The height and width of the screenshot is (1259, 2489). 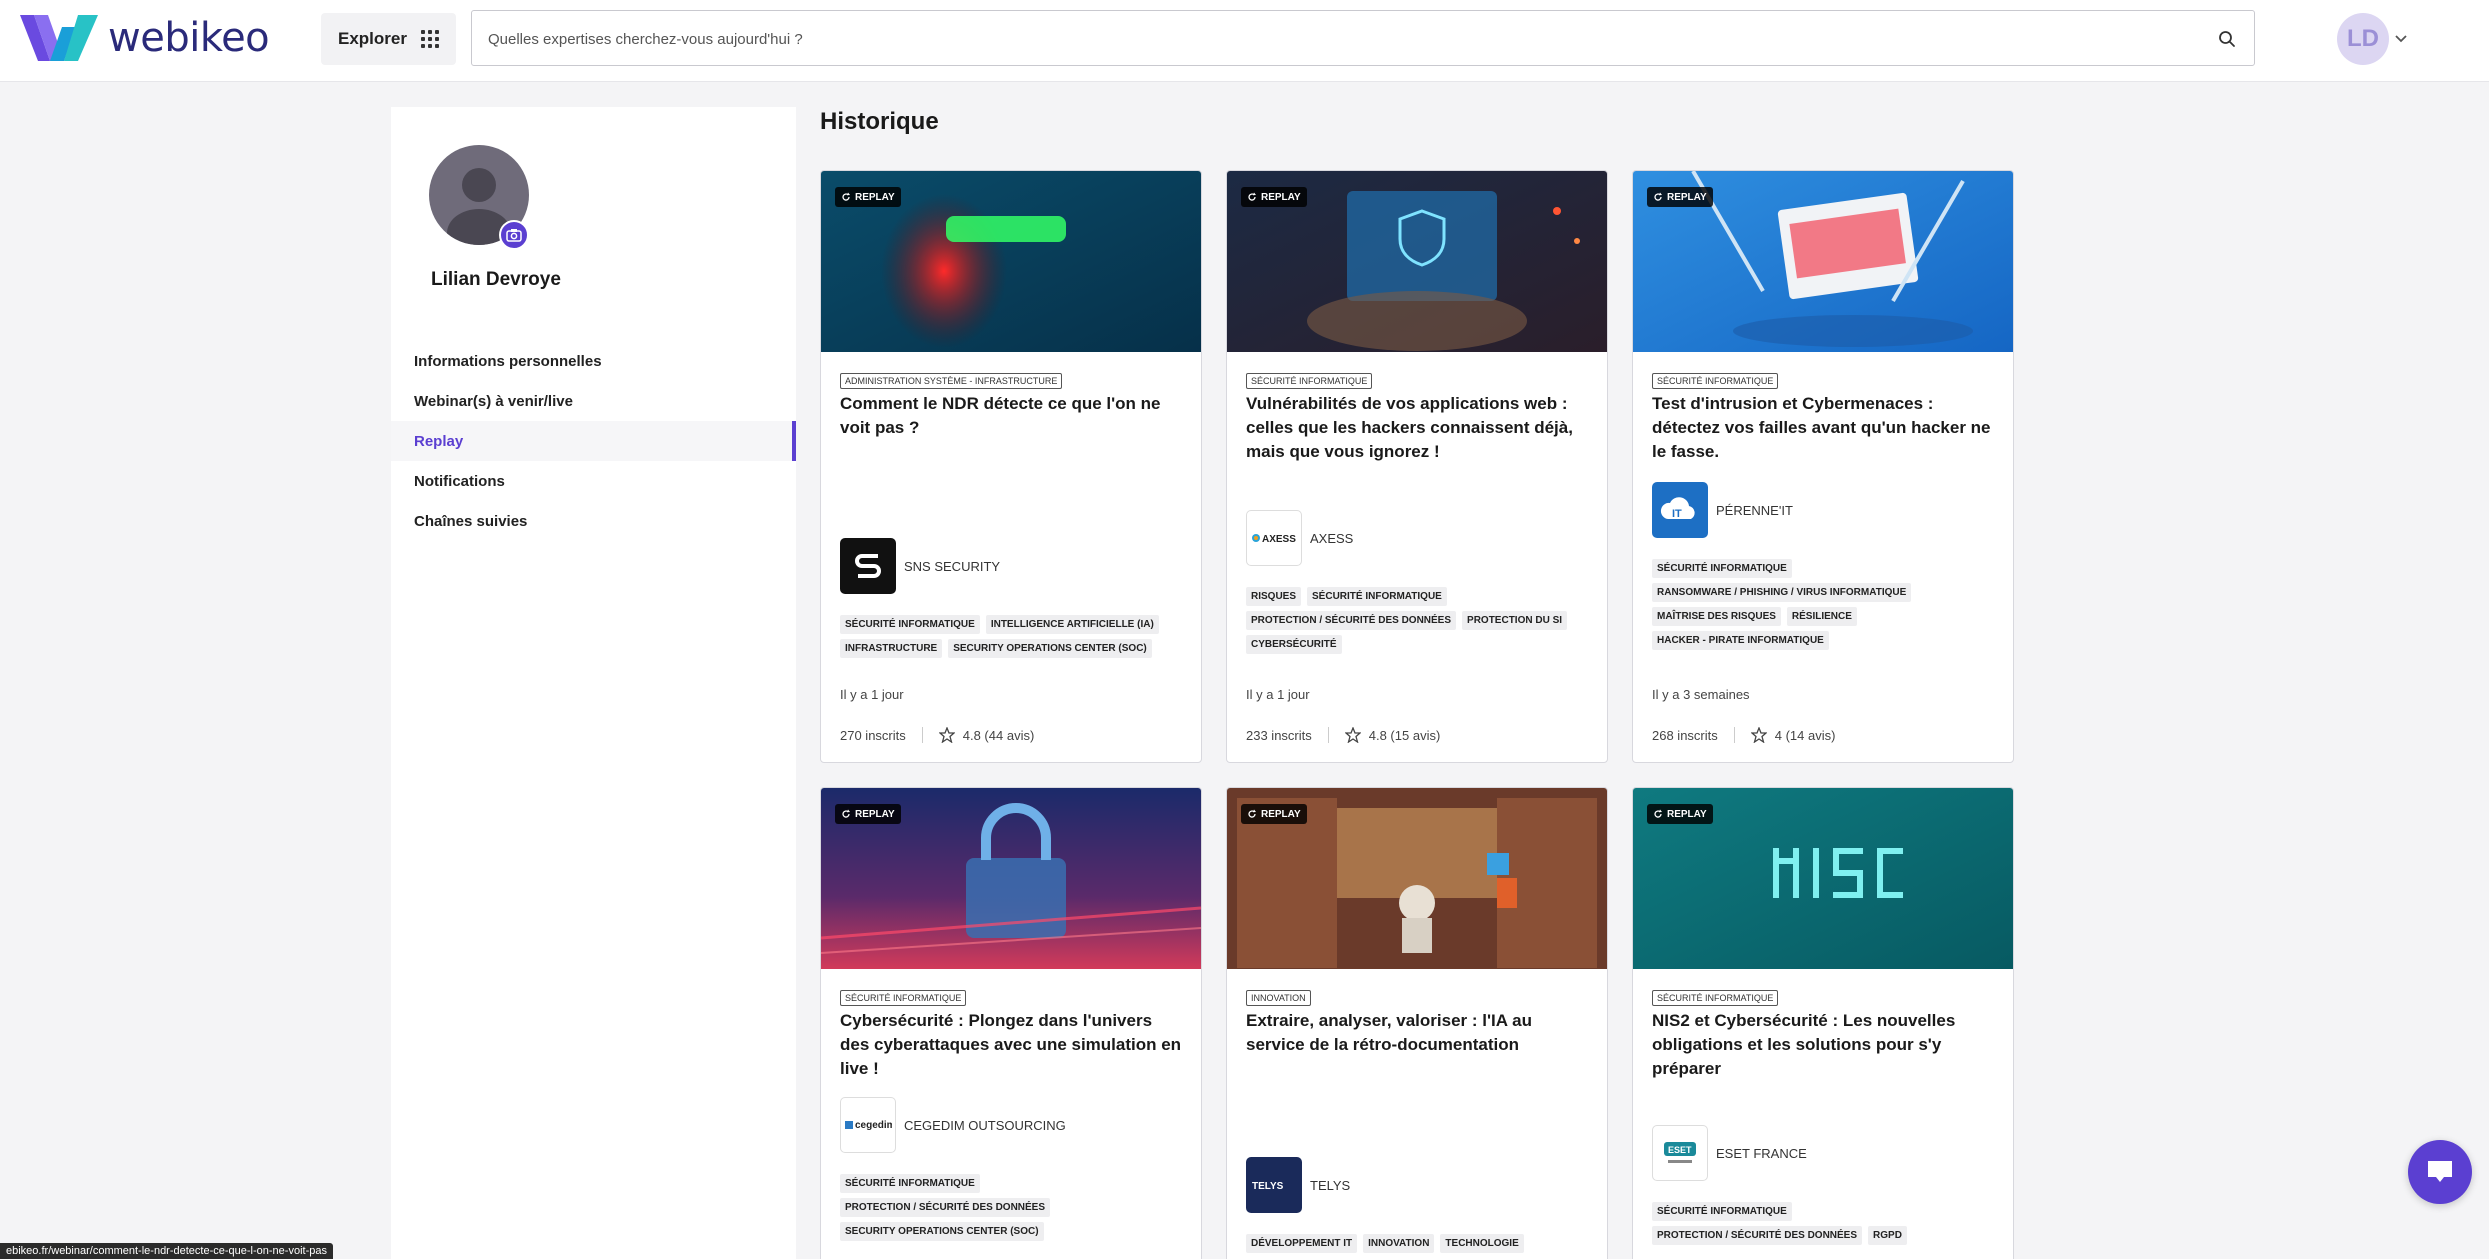 I want to click on organizer: IT PÉRENNE'IT, so click(x=1722, y=510).